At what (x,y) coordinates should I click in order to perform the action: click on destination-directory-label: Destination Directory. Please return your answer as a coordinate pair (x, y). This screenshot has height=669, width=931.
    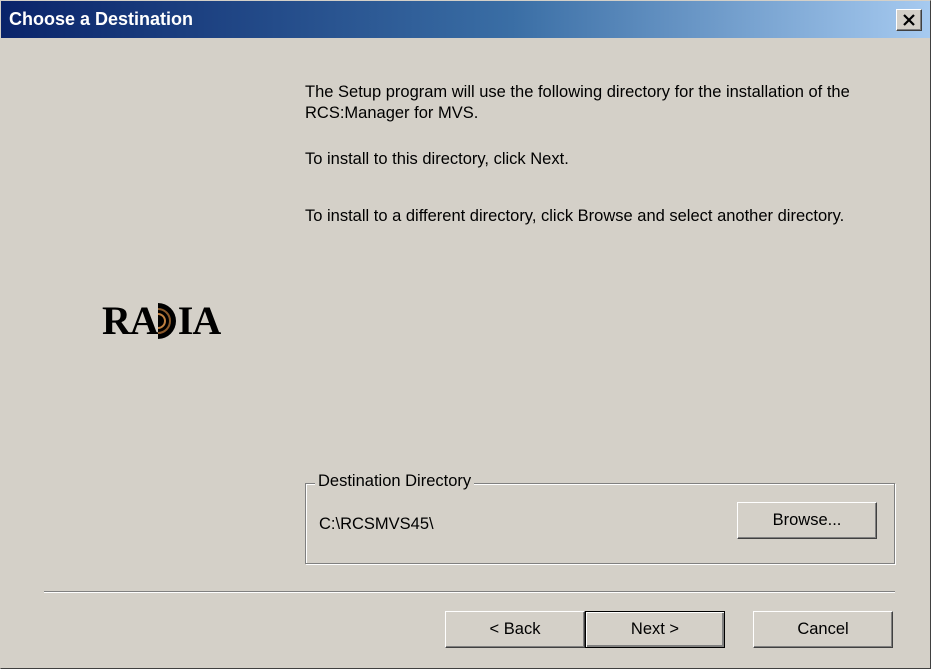
    Looking at the image, I should click on (395, 481).